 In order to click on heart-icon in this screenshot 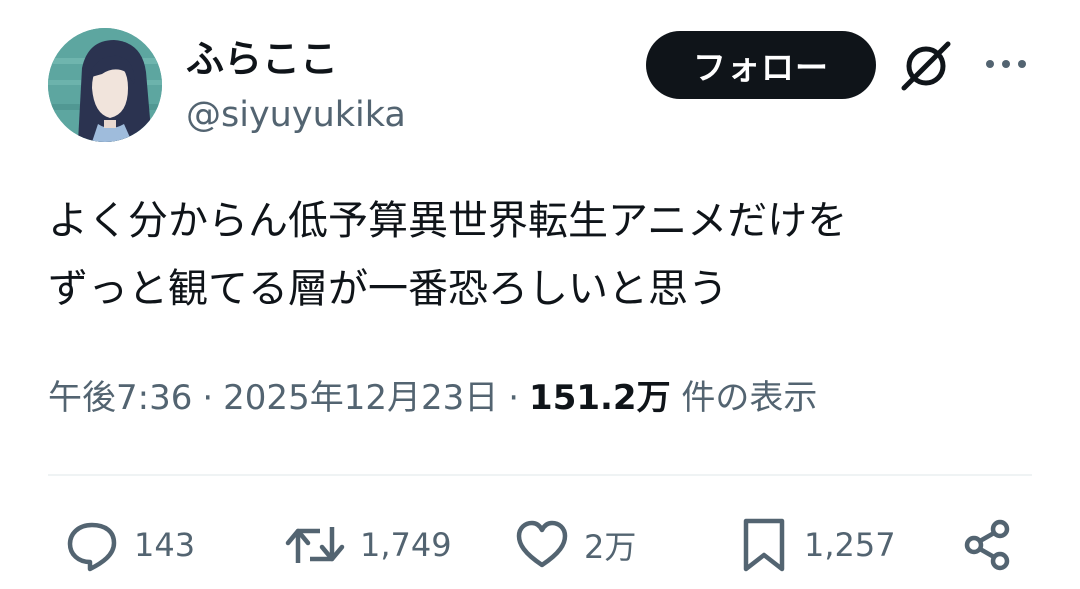, I will do `click(542, 544)`.